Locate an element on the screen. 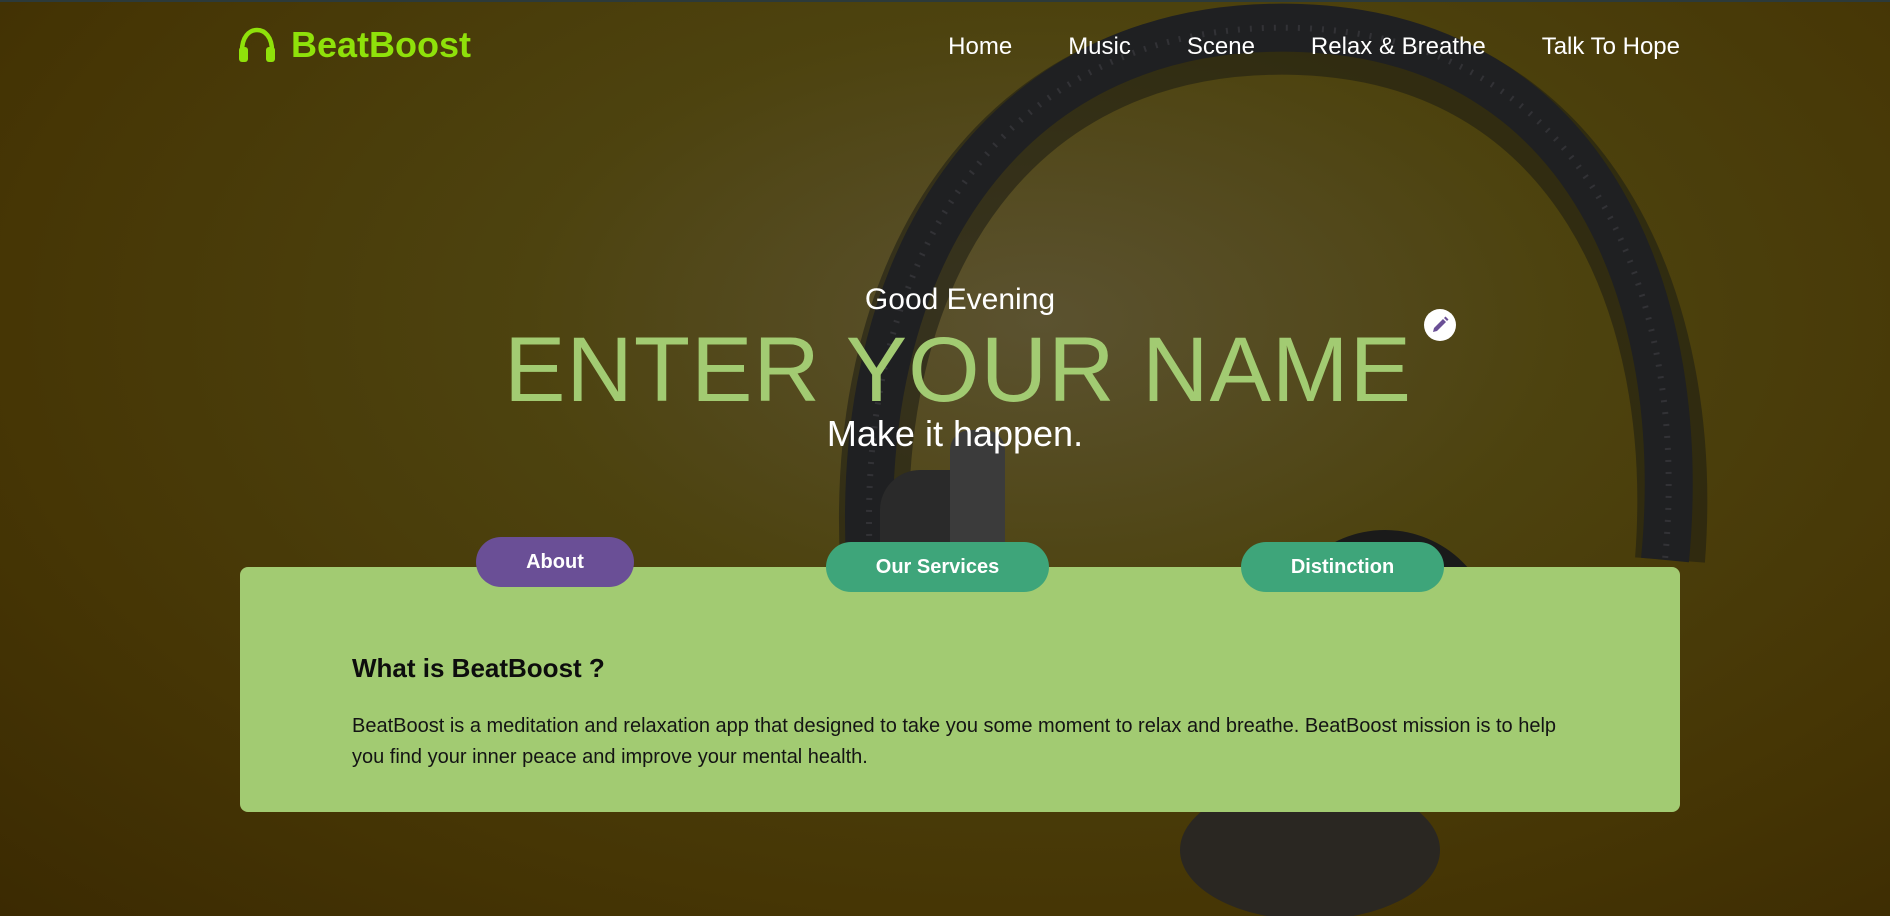 Image resolution: width=1890 pixels, height=916 pixels. nav-music: Music is located at coordinates (1099, 47).